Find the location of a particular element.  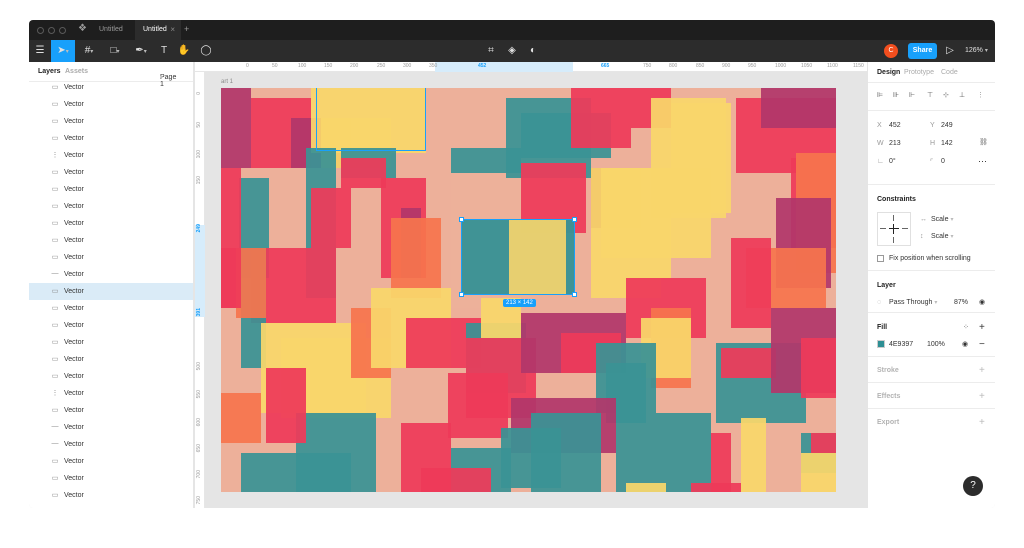

constraints-widget is located at coordinates (894, 229).